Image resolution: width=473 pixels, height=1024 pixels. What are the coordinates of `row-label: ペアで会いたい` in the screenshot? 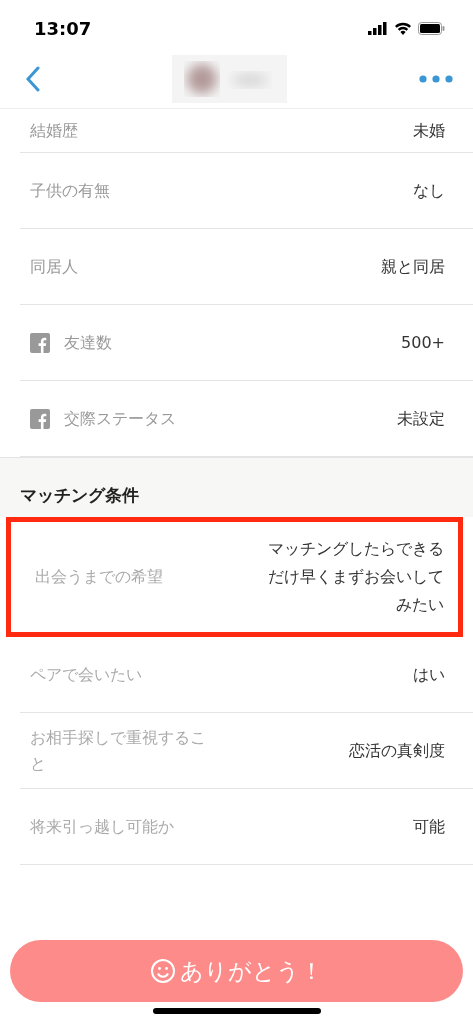 It's located at (86, 674).